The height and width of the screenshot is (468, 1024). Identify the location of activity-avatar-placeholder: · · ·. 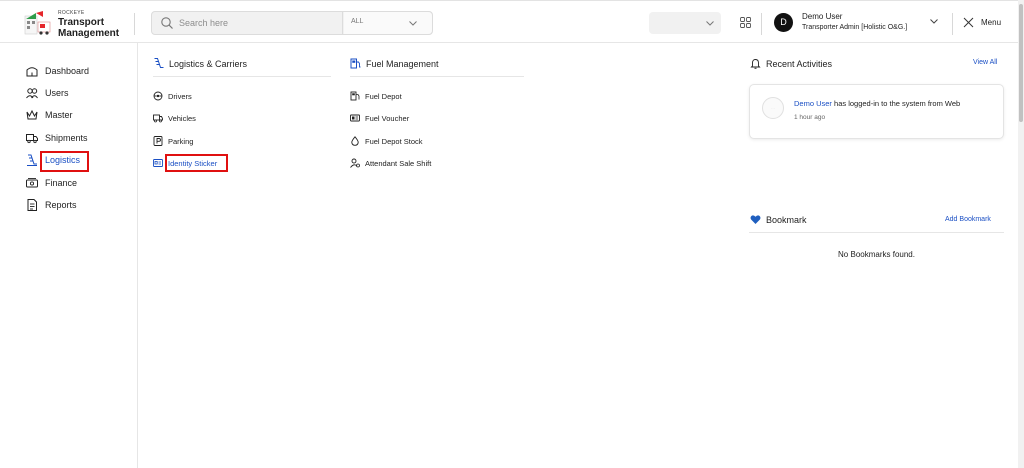
(773, 108).